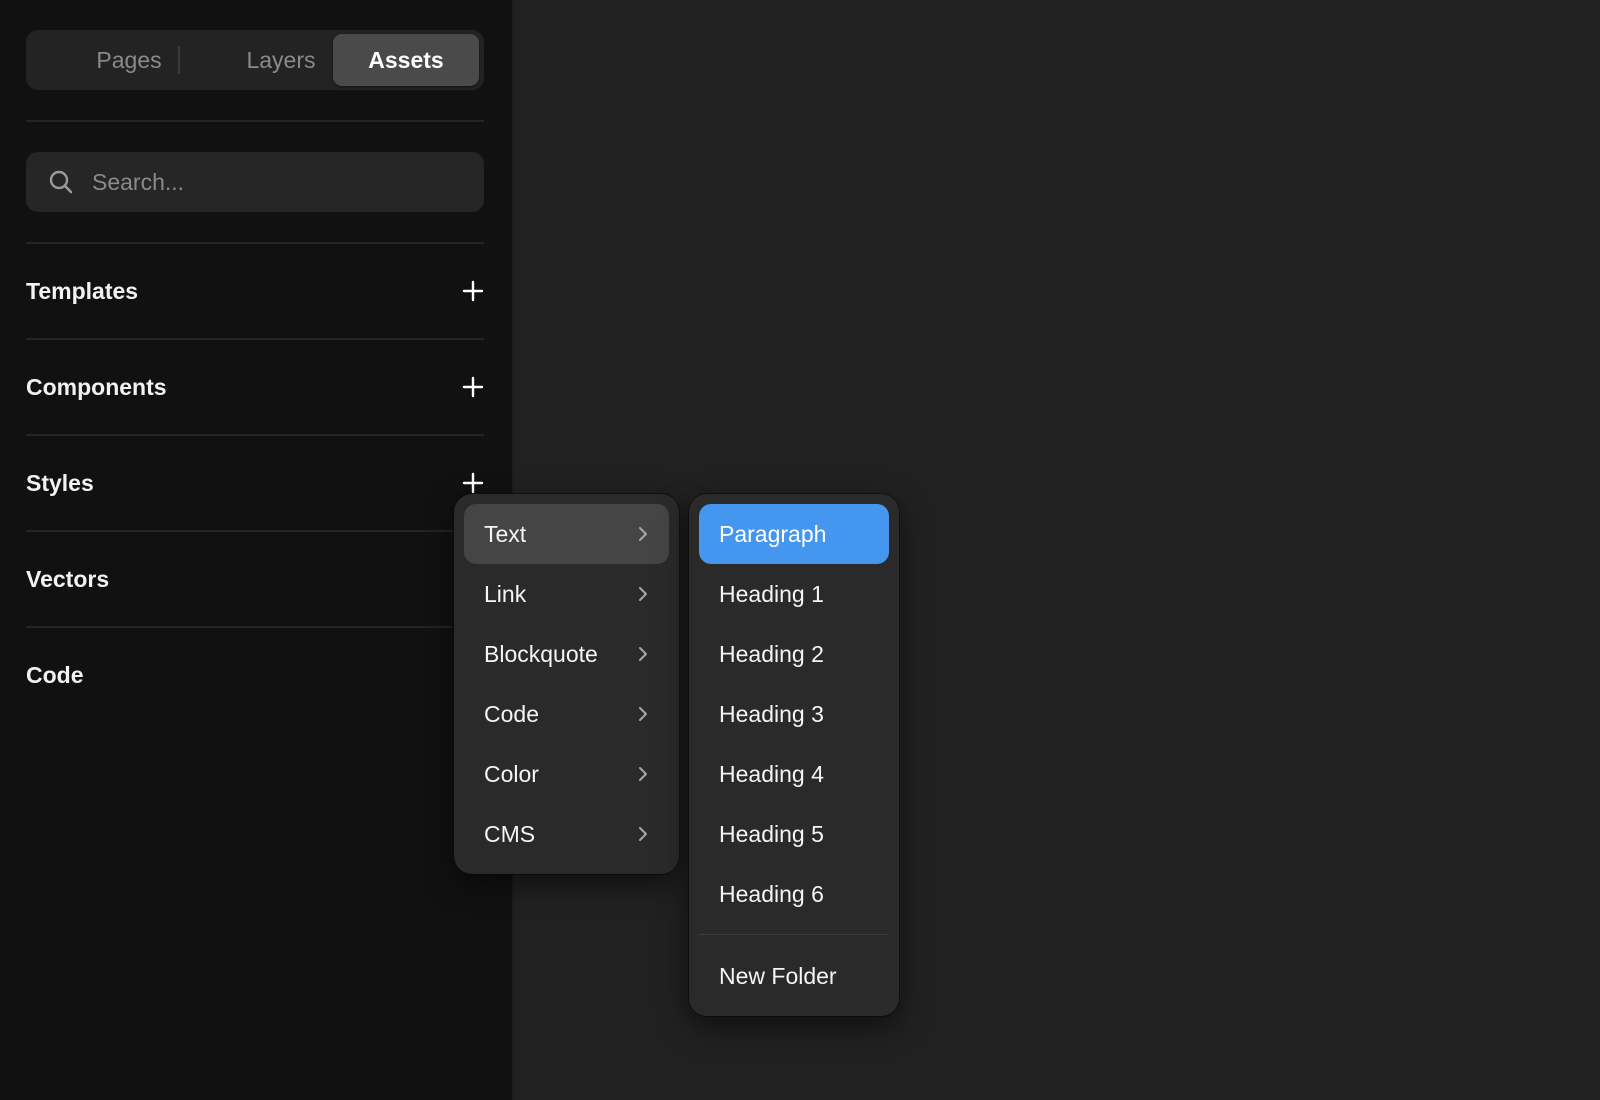 This screenshot has width=1600, height=1100. I want to click on submenu-item-paragraph: Paragraph, so click(794, 534).